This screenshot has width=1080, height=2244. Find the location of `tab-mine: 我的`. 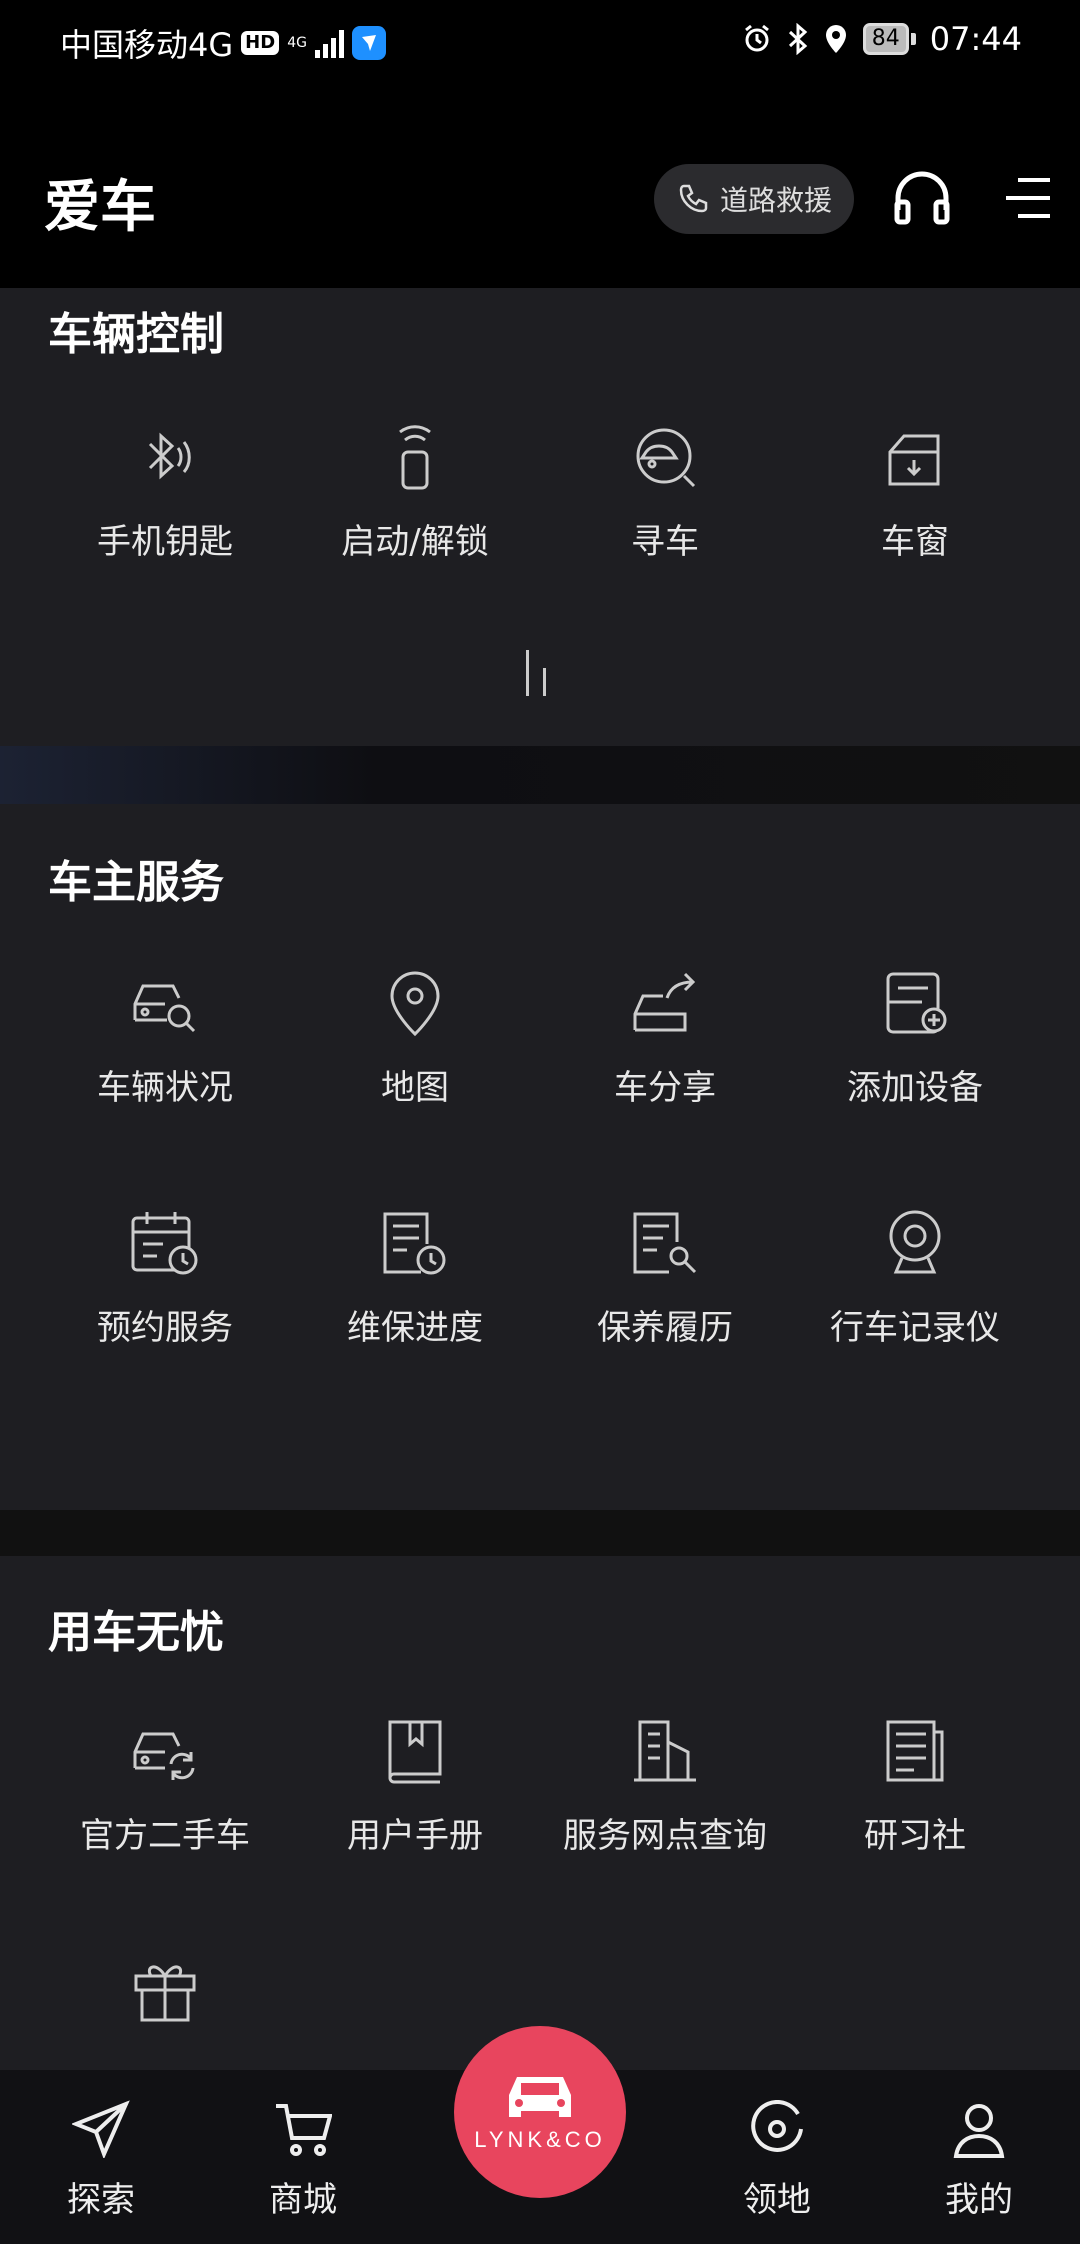

tab-mine: 我的 is located at coordinates (979, 2160).